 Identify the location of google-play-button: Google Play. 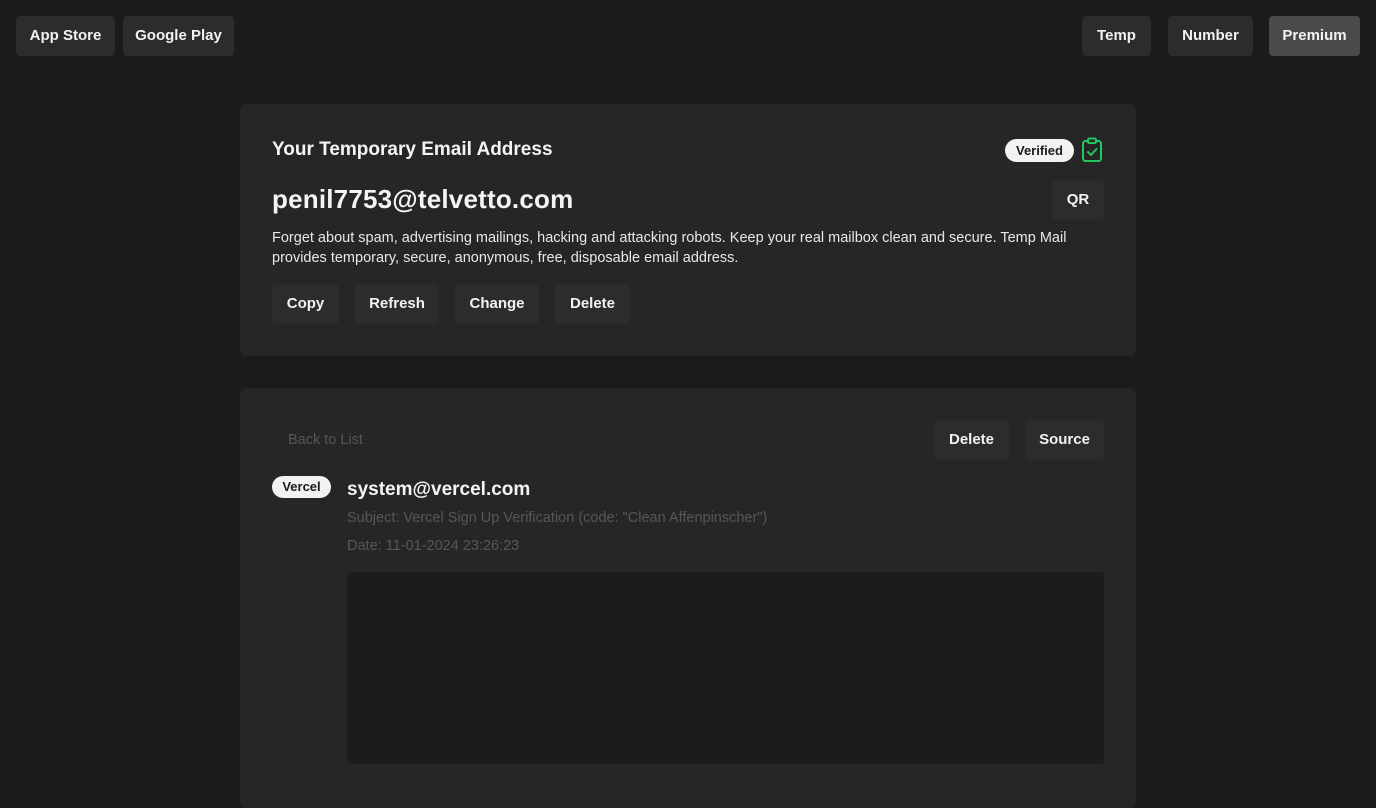
(178, 36).